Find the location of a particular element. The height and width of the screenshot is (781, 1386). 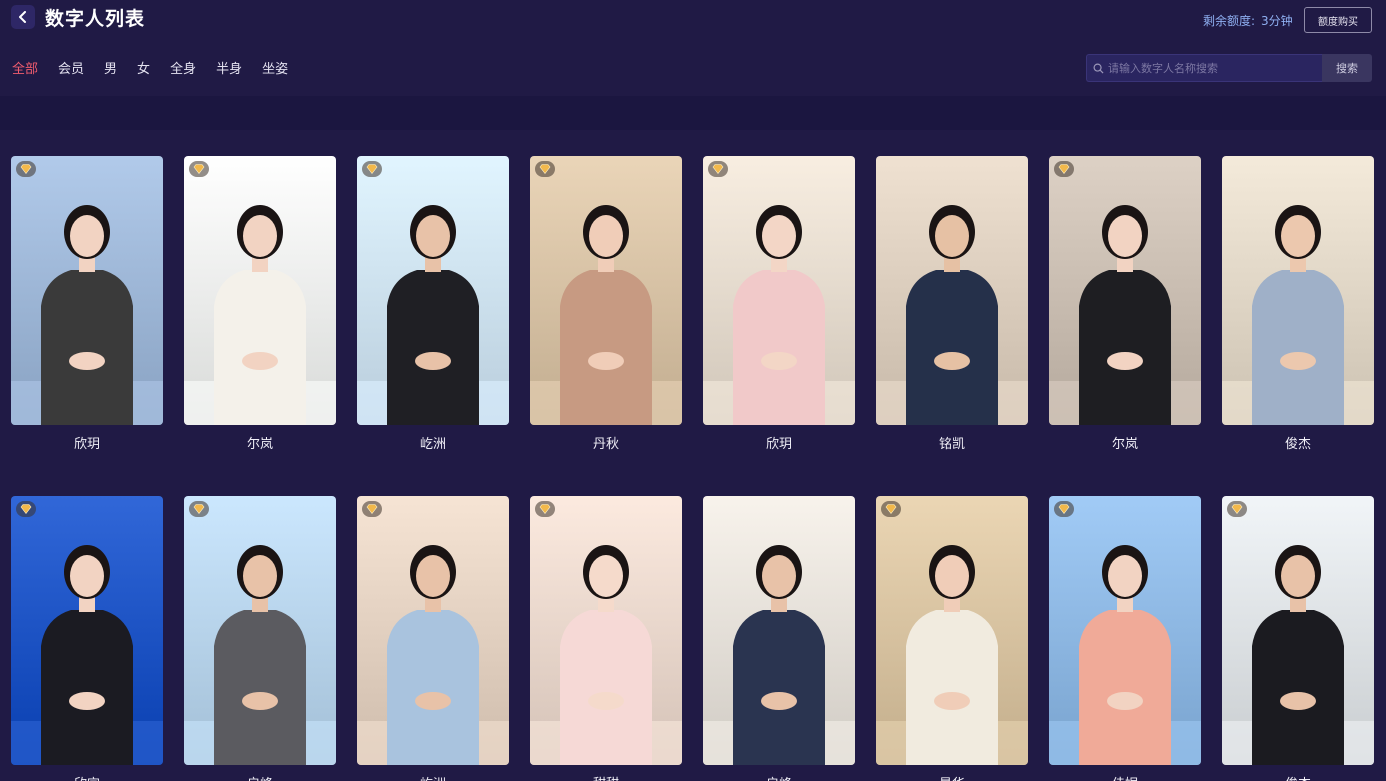

quota-info: 剩余额度: 3分钟 is located at coordinates (1248, 20).